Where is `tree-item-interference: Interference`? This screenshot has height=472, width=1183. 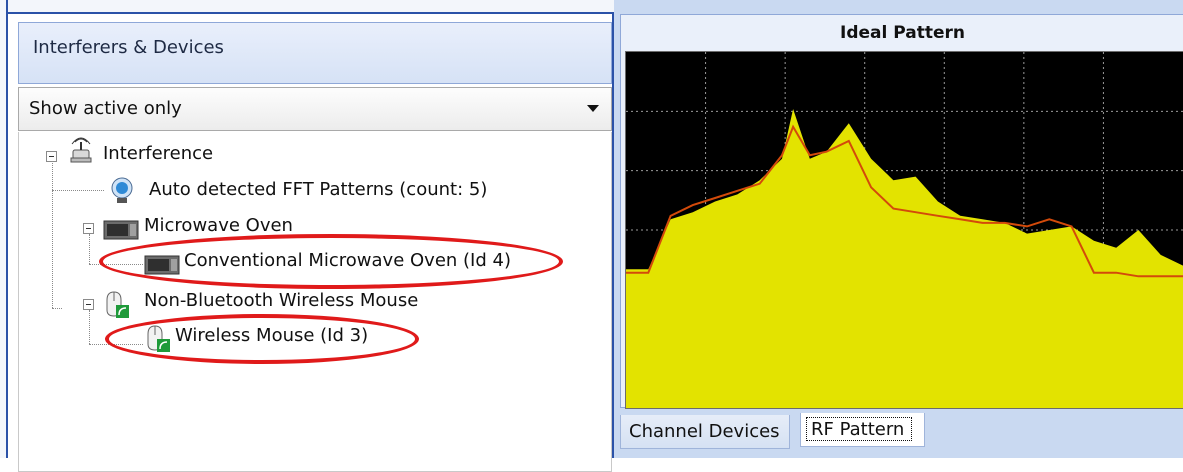 tree-item-interference: Interference is located at coordinates (158, 153).